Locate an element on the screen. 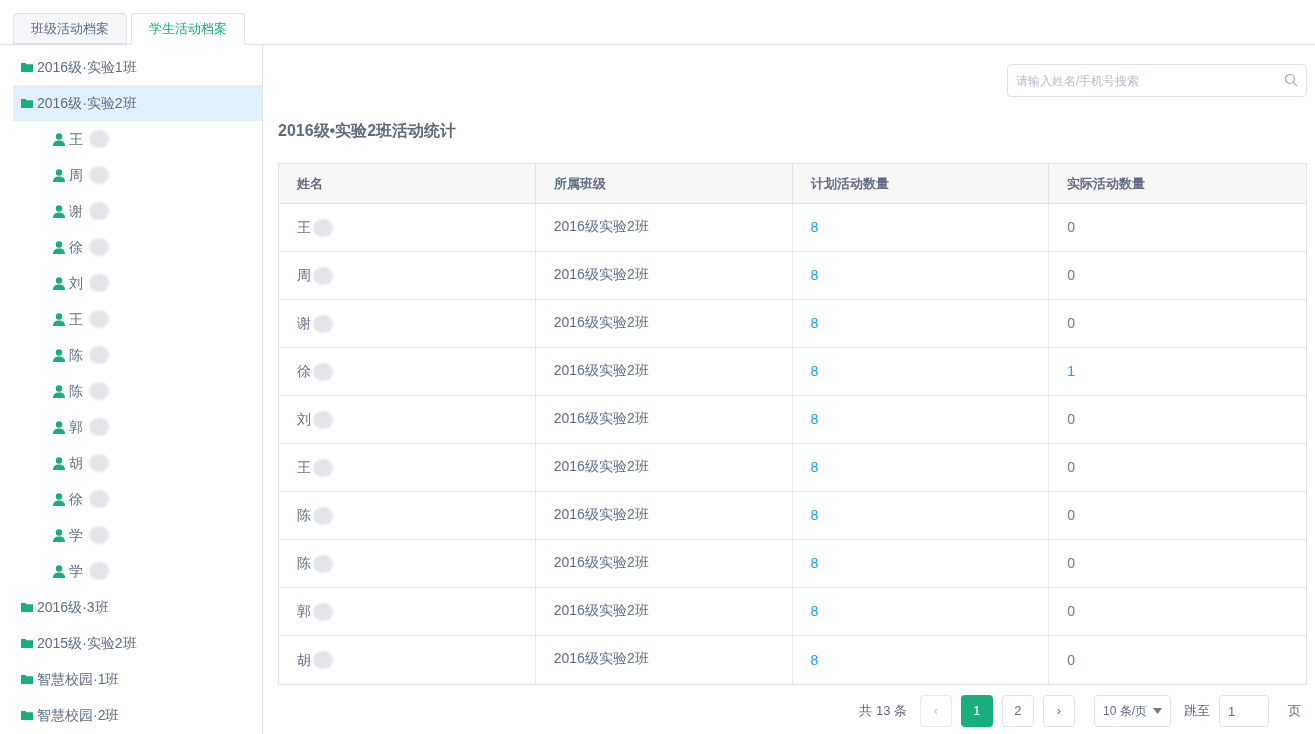 This screenshot has height=734, width=1315. student-name: 谢 is located at coordinates (76, 211).